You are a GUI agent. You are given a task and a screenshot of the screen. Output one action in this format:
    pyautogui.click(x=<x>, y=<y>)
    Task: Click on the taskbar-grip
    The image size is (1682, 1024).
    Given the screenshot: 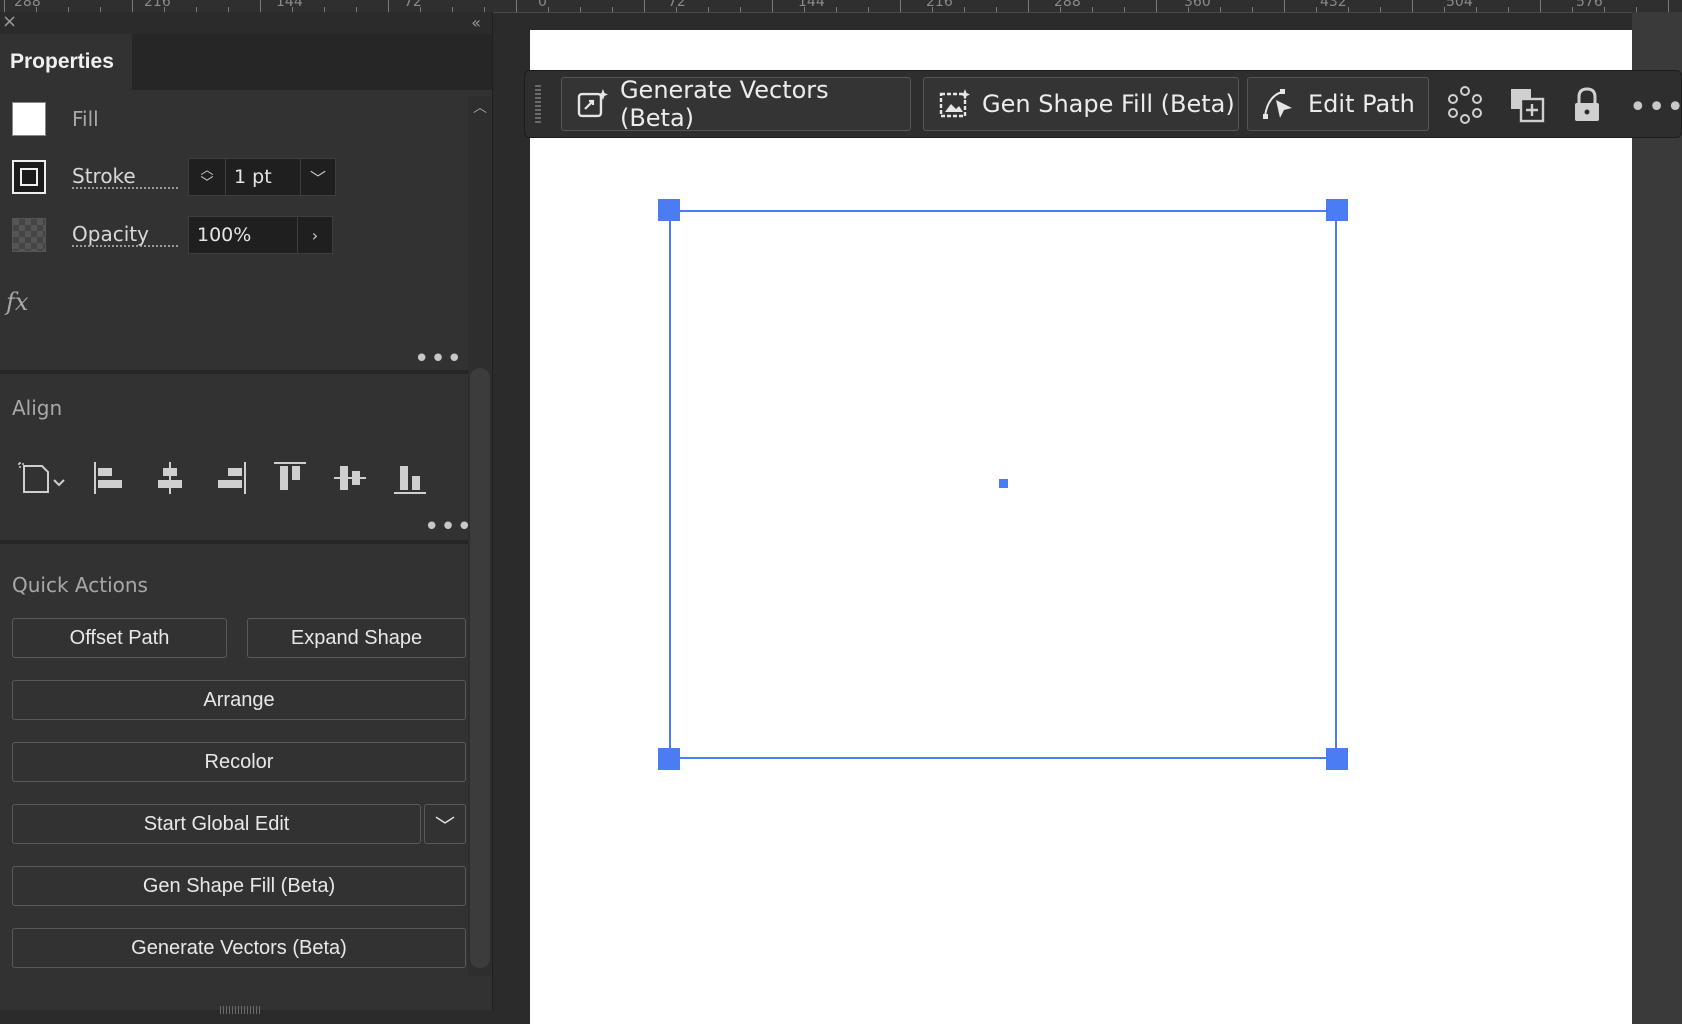 What is the action you would take?
    pyautogui.click(x=538, y=105)
    